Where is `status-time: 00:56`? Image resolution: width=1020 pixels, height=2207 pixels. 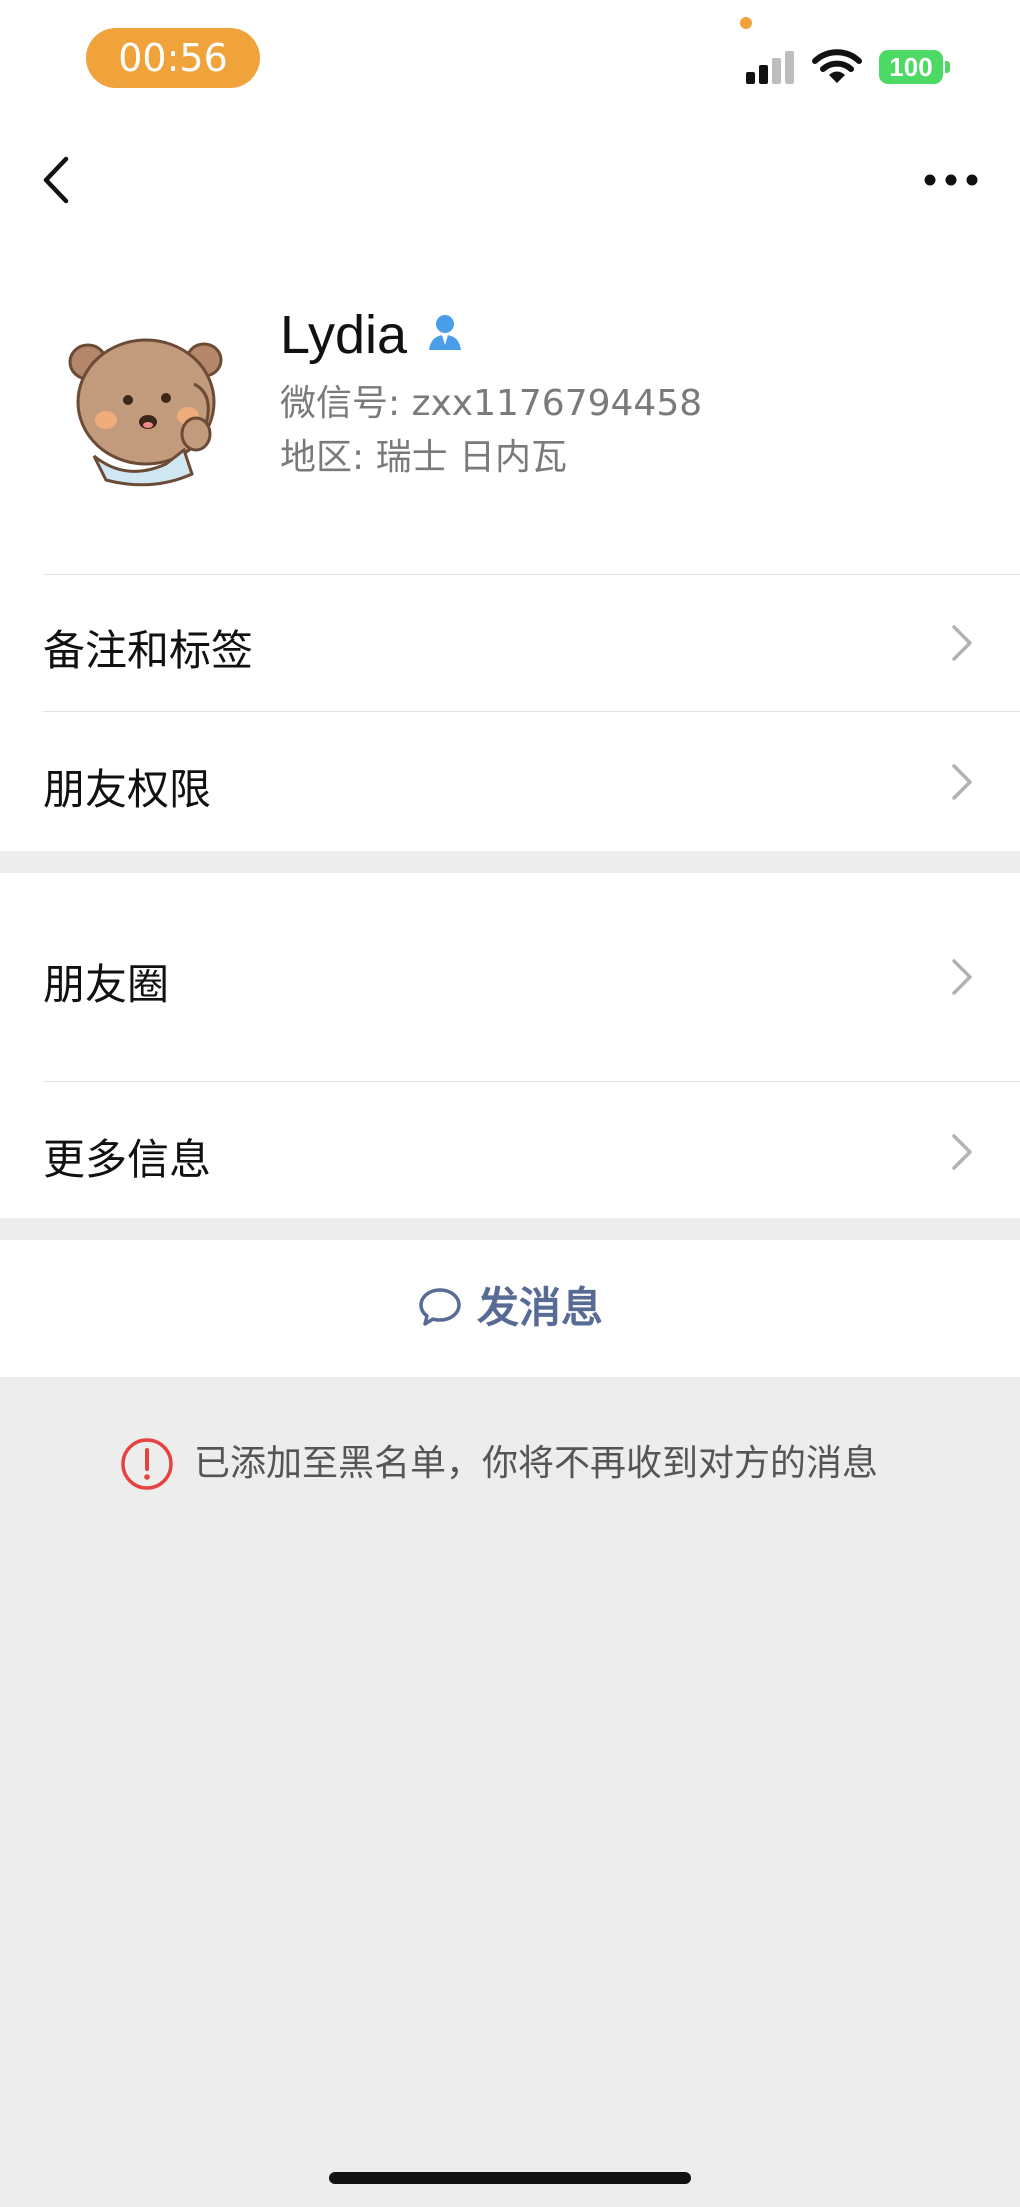 status-time: 00:56 is located at coordinates (173, 58).